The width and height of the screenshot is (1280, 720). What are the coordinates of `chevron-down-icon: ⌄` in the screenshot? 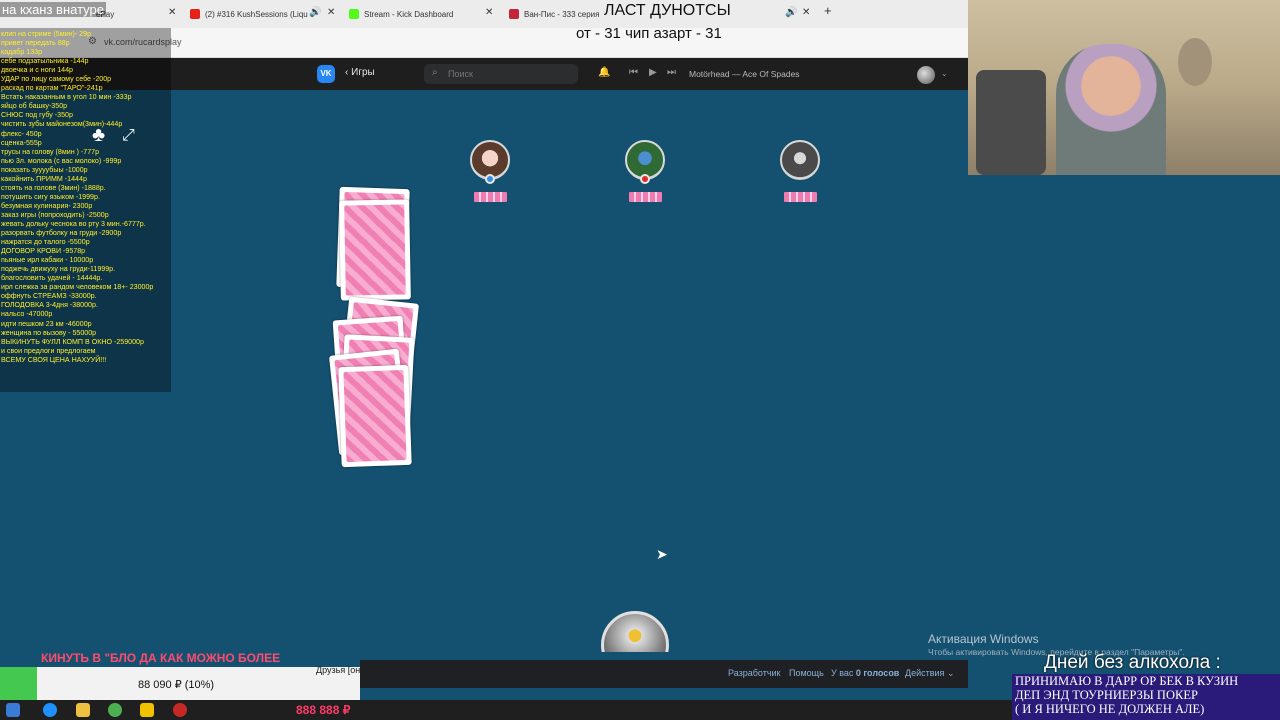 It's located at (944, 73).